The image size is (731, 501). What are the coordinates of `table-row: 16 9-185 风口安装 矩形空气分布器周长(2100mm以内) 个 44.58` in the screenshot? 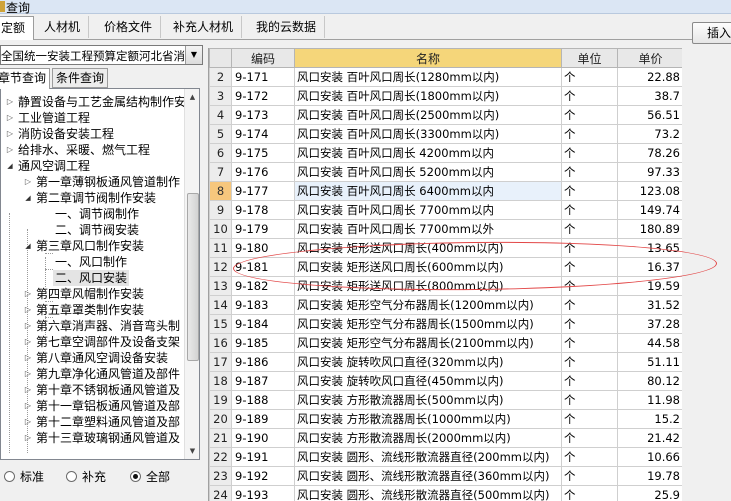 It's located at (445, 343).